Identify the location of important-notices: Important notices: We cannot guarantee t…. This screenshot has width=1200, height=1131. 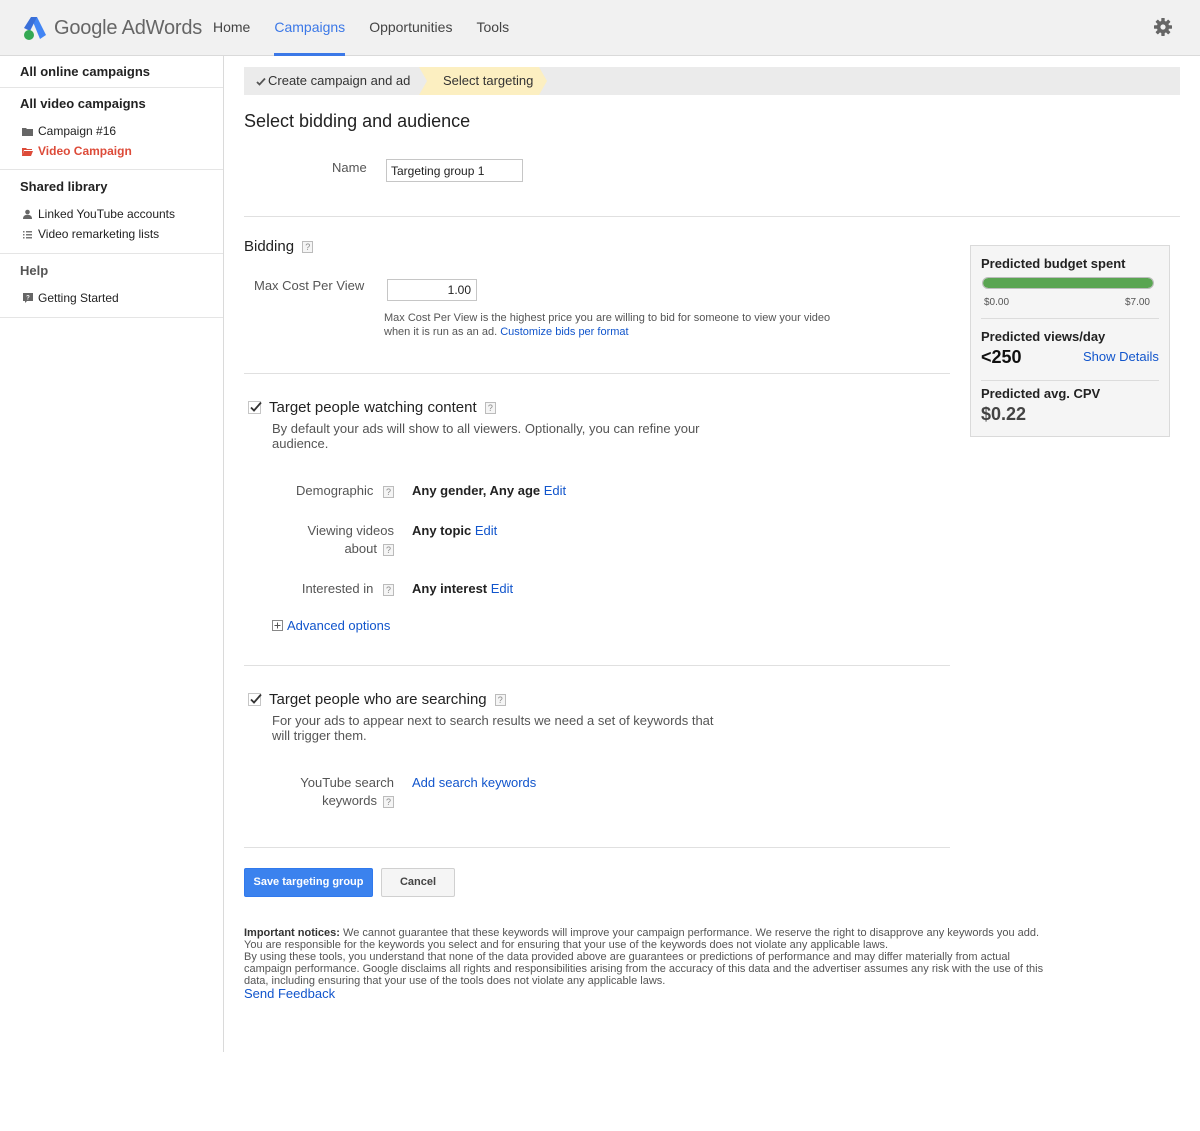
(644, 957).